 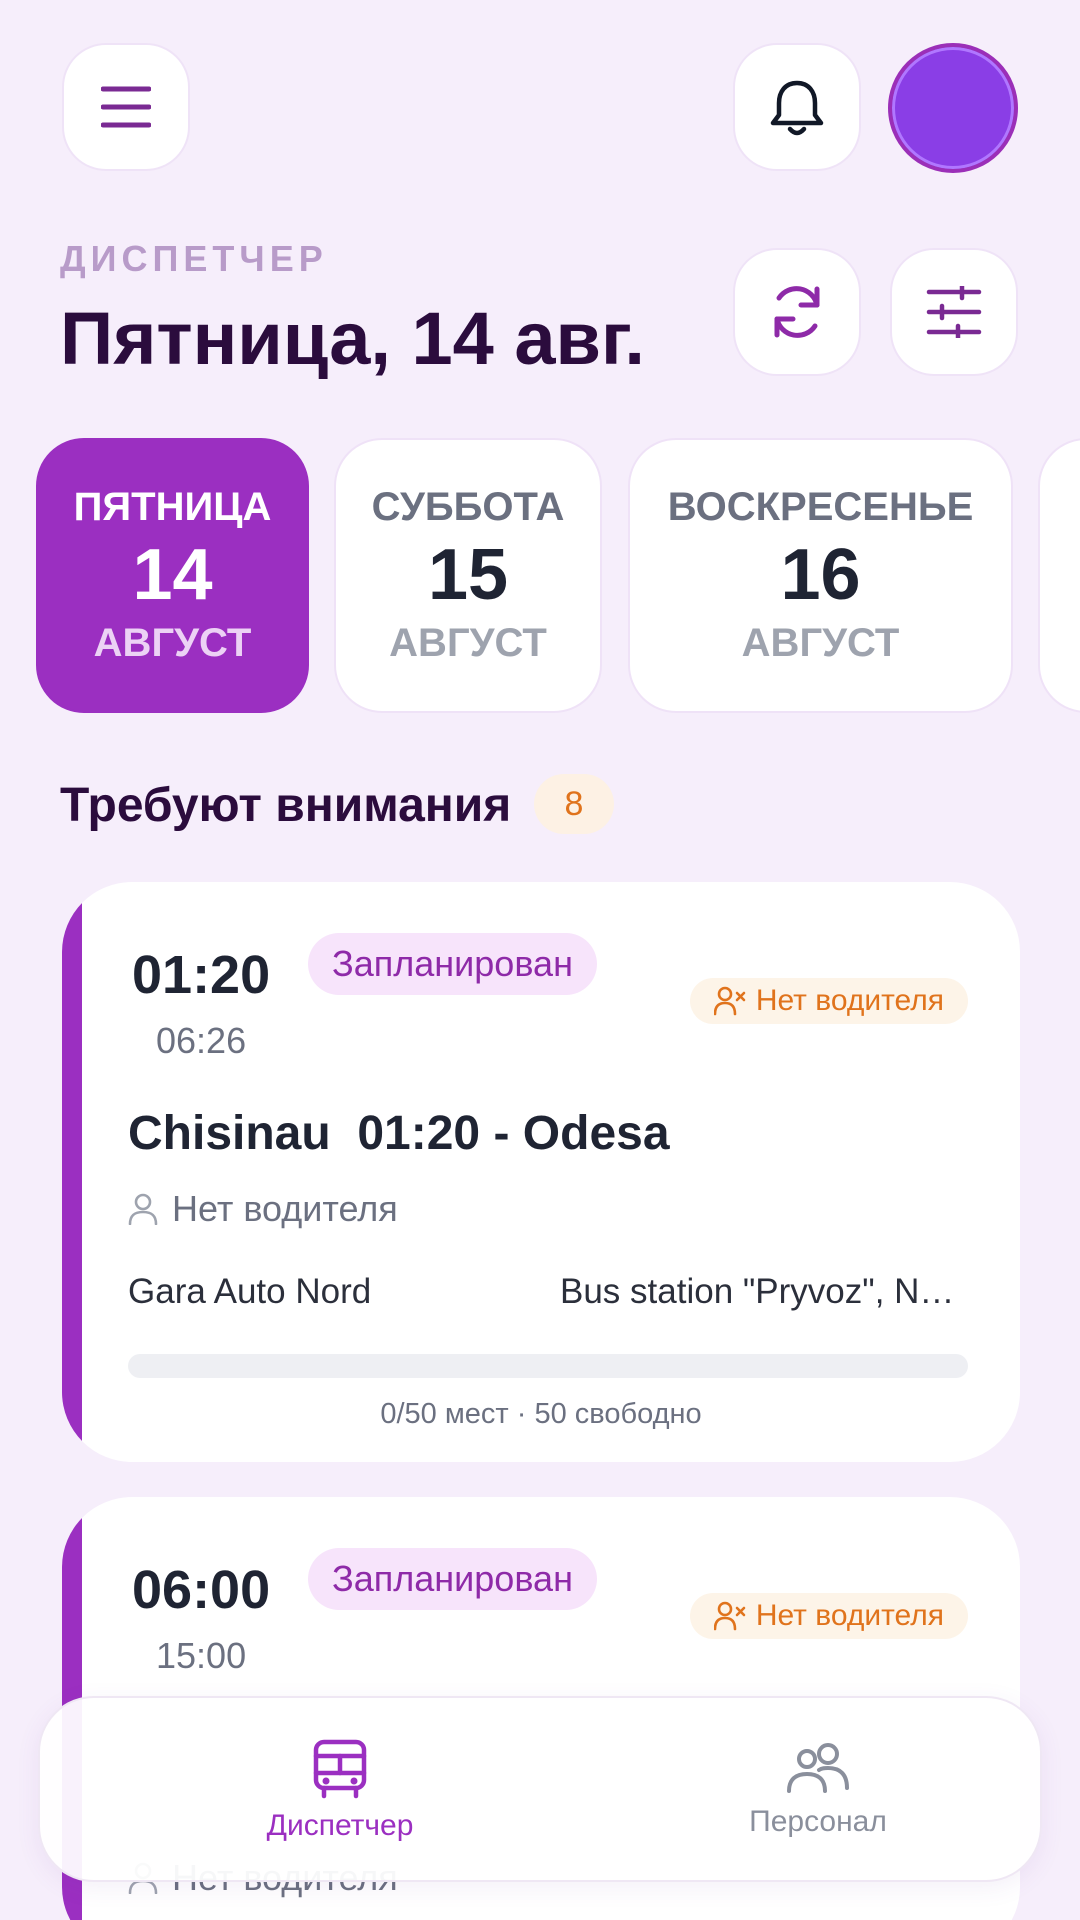 I want to click on bus-icon, so click(x=340, y=1769).